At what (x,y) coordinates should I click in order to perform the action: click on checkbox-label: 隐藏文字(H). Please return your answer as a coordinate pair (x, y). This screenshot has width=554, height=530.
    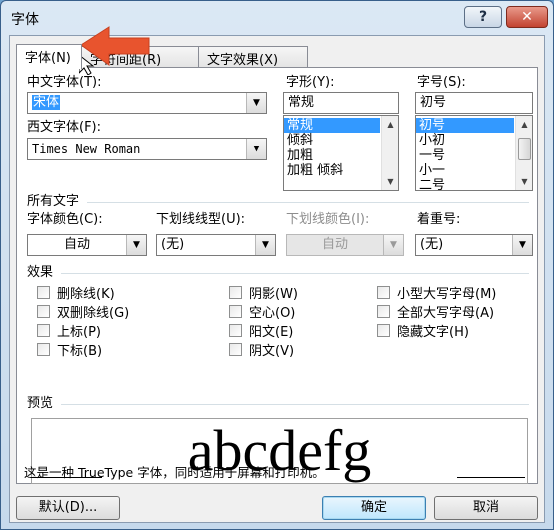
    Looking at the image, I should click on (433, 332).